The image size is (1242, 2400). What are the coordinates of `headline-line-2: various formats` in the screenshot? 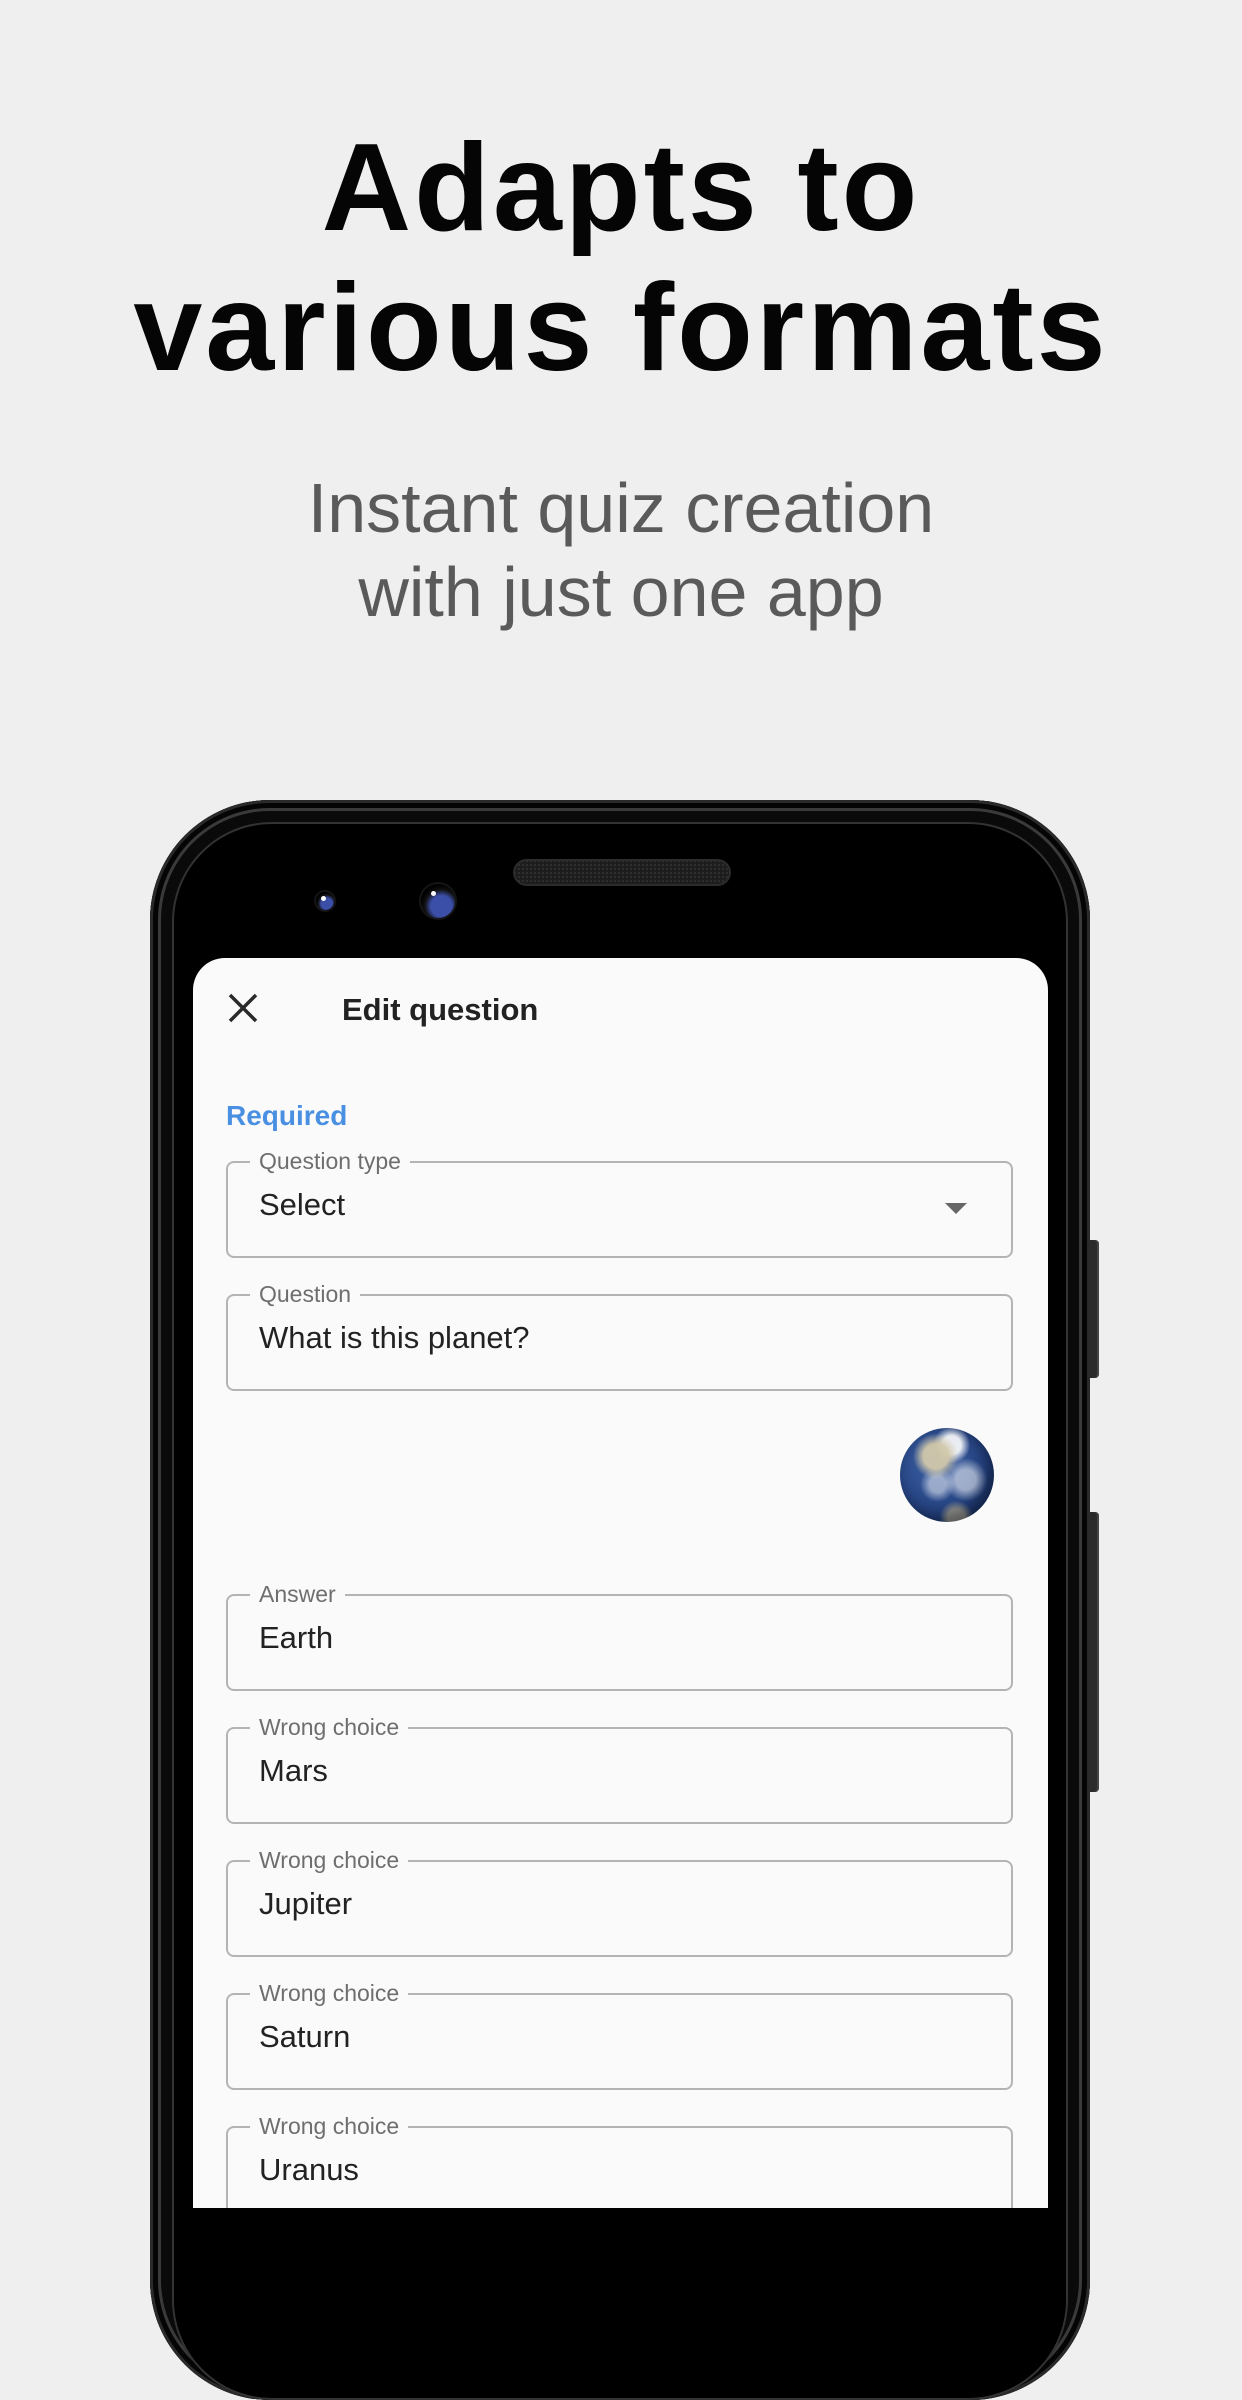 It's located at (621, 328).